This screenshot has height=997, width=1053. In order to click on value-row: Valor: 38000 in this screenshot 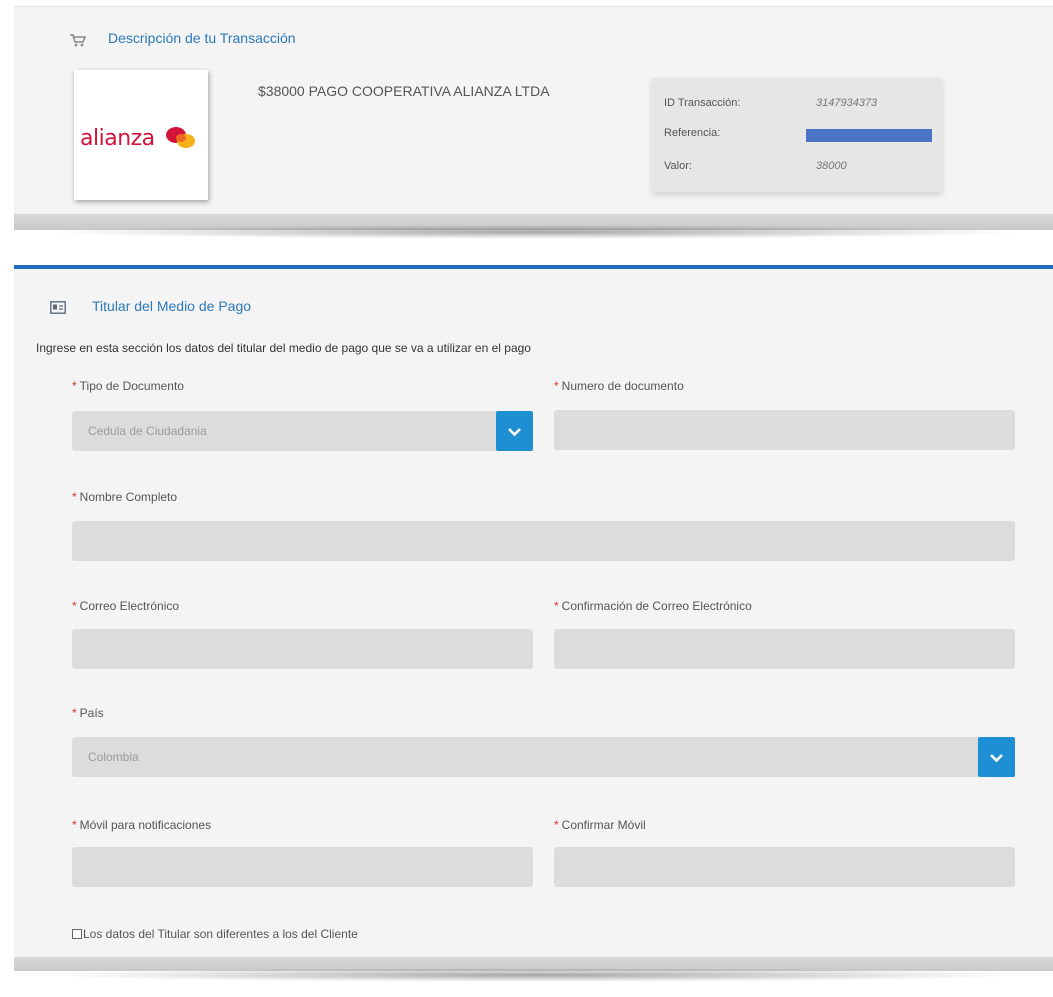, I will do `click(799, 168)`.